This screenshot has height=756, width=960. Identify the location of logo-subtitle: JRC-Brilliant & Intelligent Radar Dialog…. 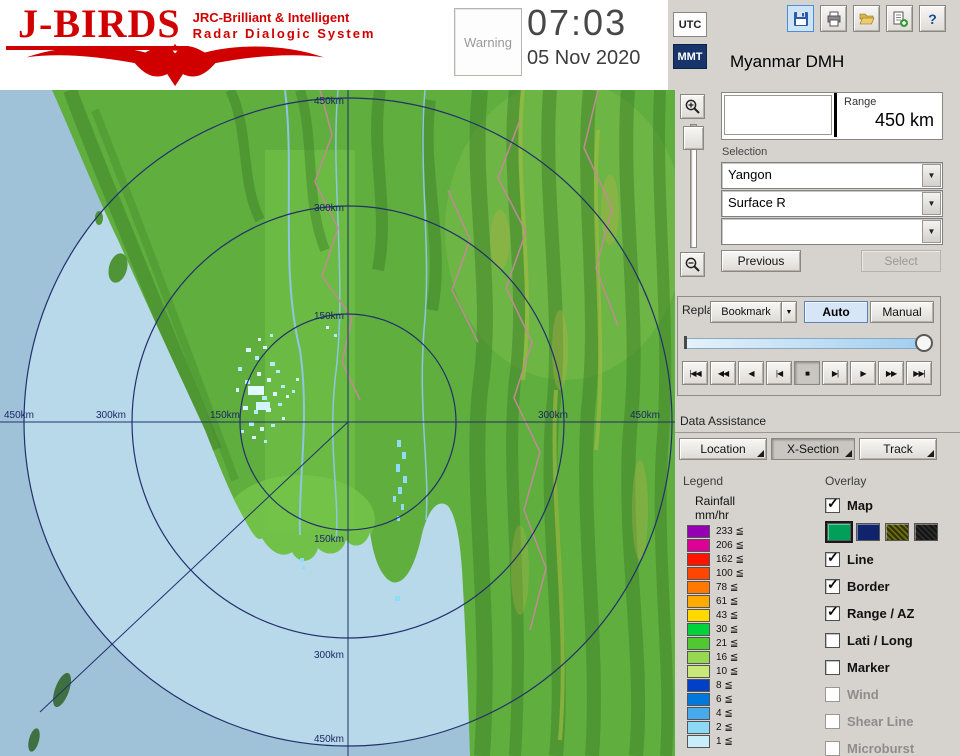
(284, 26).